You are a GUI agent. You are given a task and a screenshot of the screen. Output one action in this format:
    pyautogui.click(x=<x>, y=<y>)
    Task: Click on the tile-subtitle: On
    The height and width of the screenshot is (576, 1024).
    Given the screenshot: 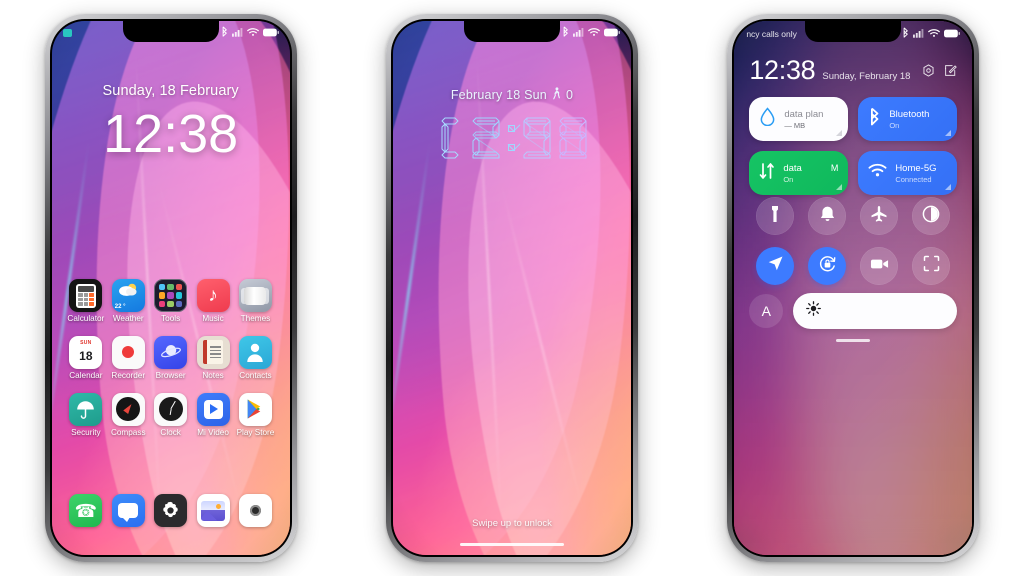 What is the action you would take?
    pyautogui.click(x=894, y=125)
    